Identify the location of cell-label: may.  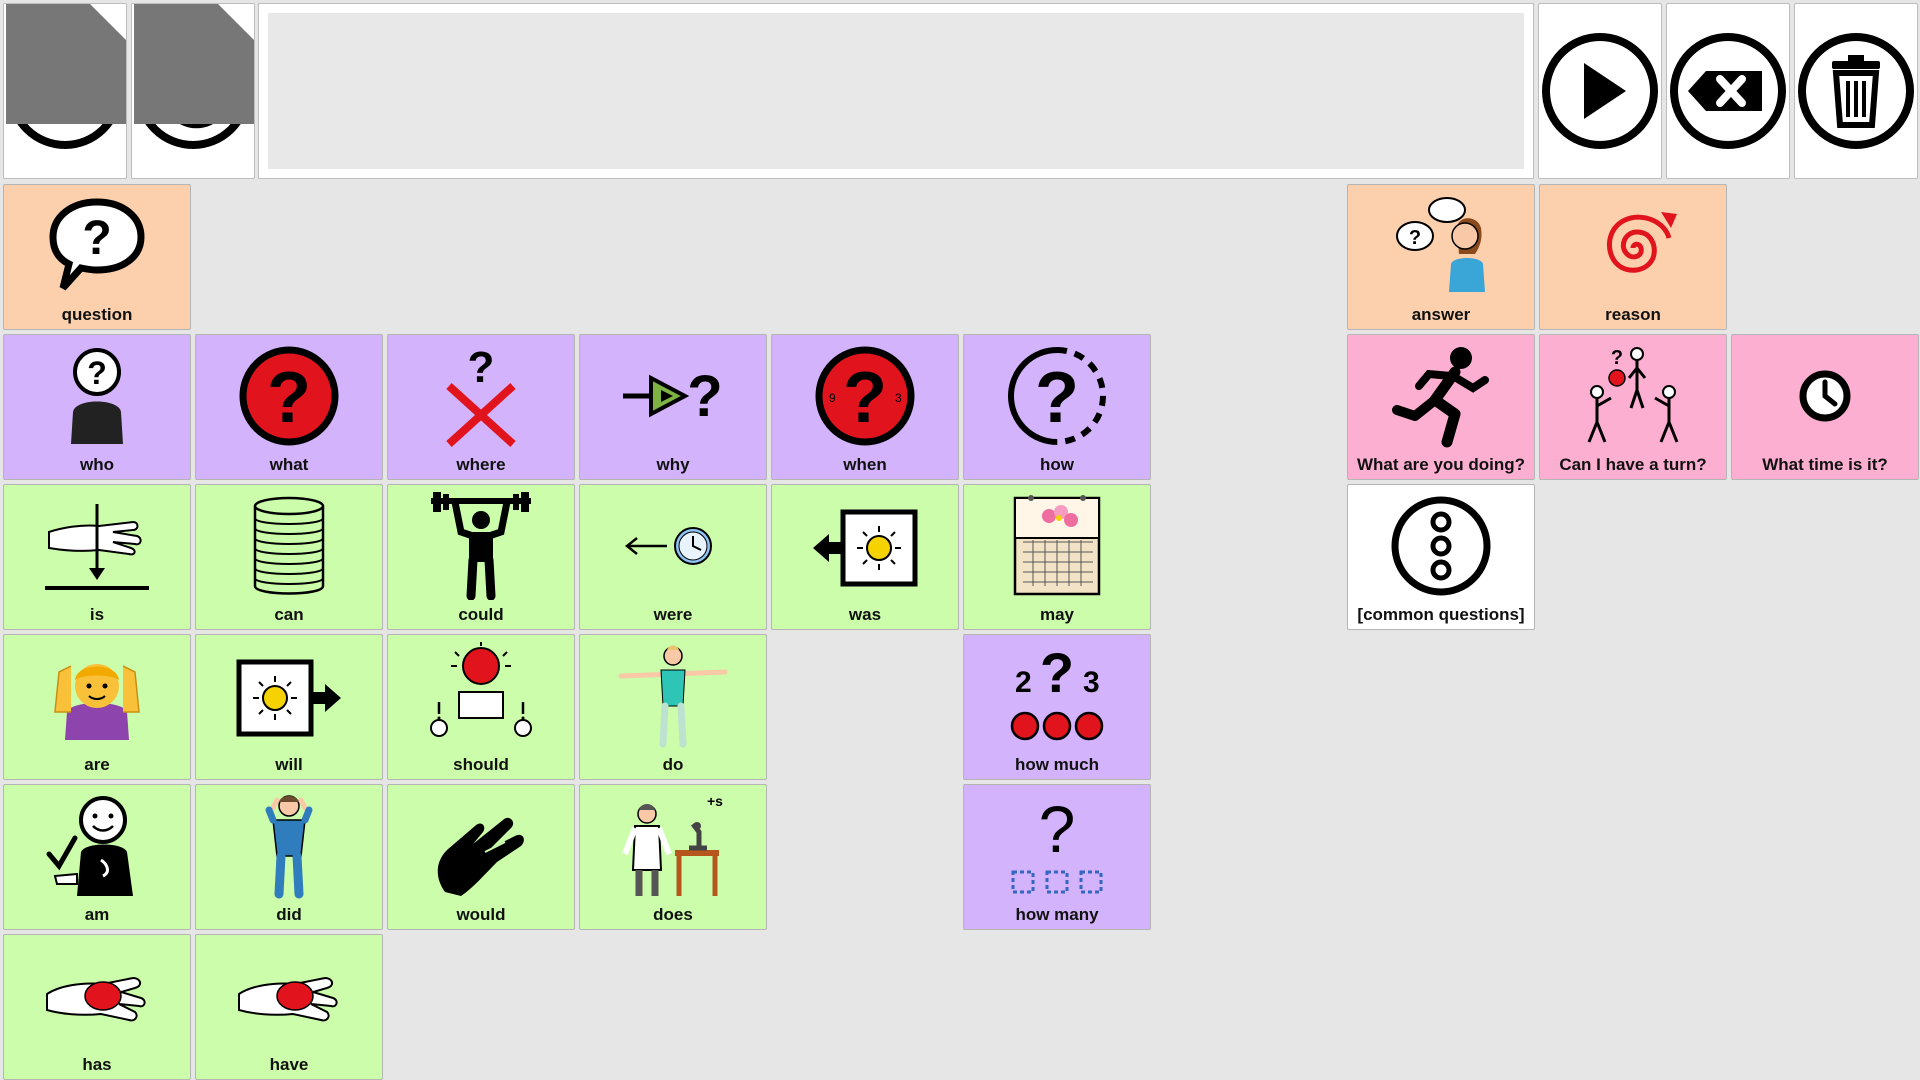
(1057, 614).